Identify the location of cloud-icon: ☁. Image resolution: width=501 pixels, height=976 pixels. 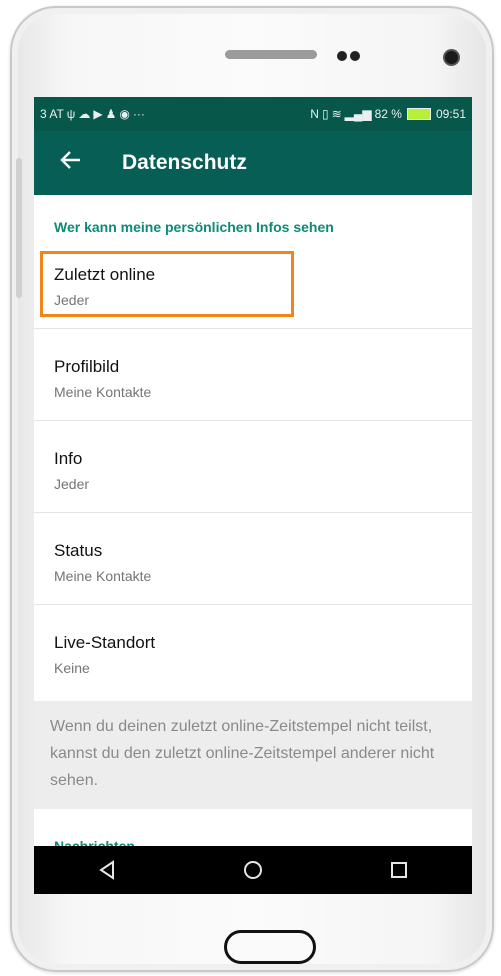
(84, 114).